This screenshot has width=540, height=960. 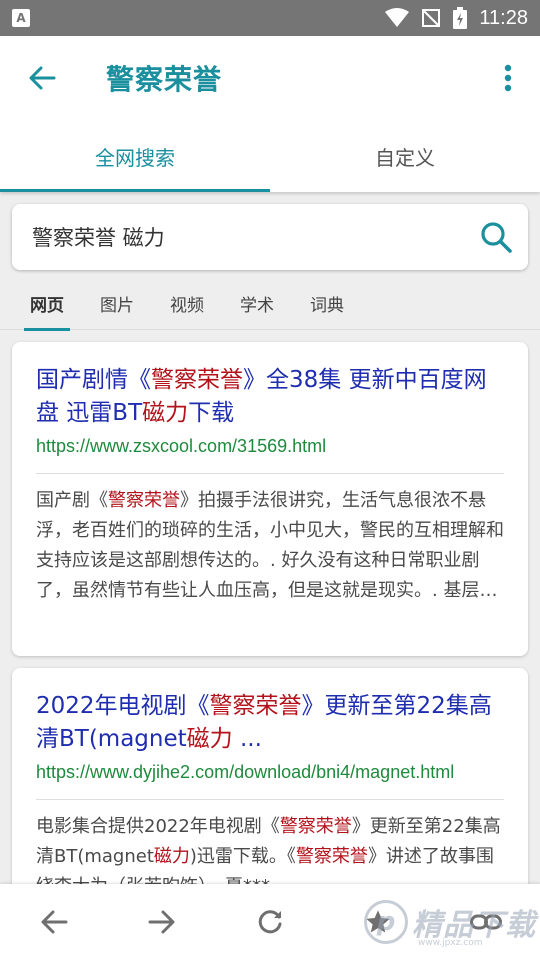 I want to click on app-bar: 警察荣誉, so click(x=270, y=78).